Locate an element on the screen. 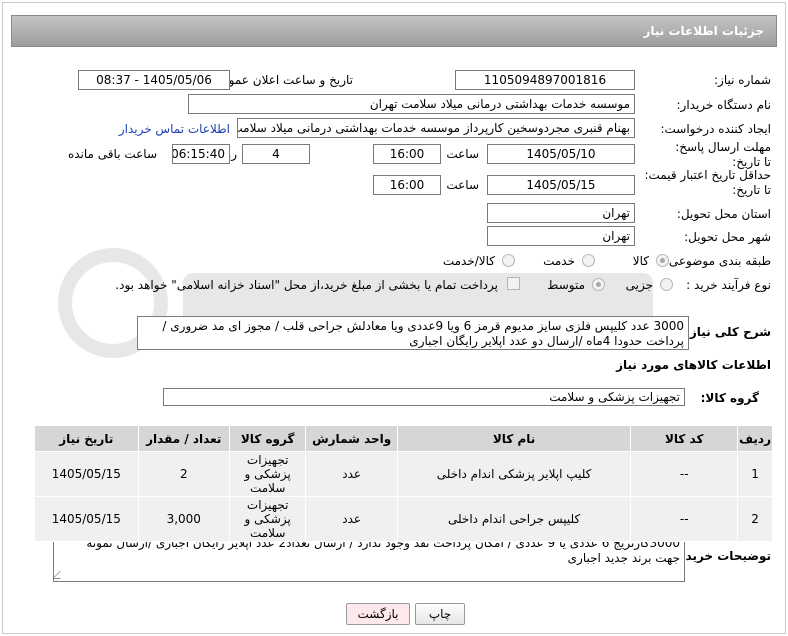  city-label: شهر محل تحویل: is located at coordinates (727, 237).